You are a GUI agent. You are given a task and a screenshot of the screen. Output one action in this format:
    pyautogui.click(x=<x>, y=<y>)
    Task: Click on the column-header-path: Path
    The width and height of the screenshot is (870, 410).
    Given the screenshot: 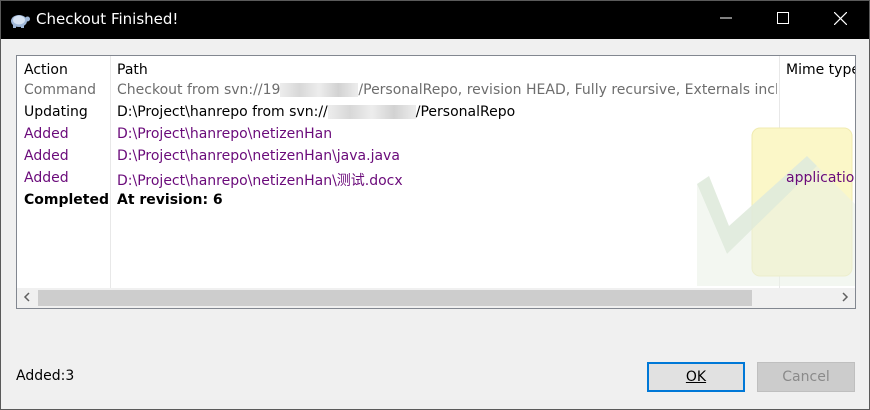 What is the action you would take?
    pyautogui.click(x=132, y=70)
    